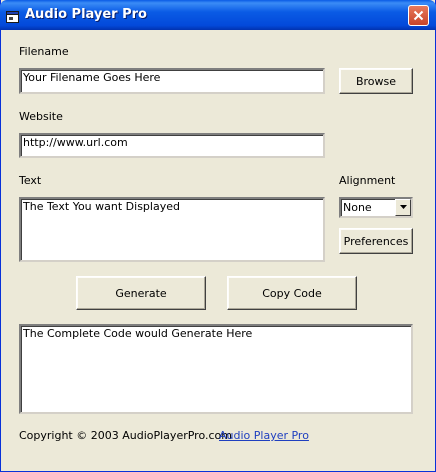  Describe the element at coordinates (44, 51) in the screenshot. I see `filename-label: Filename` at that location.